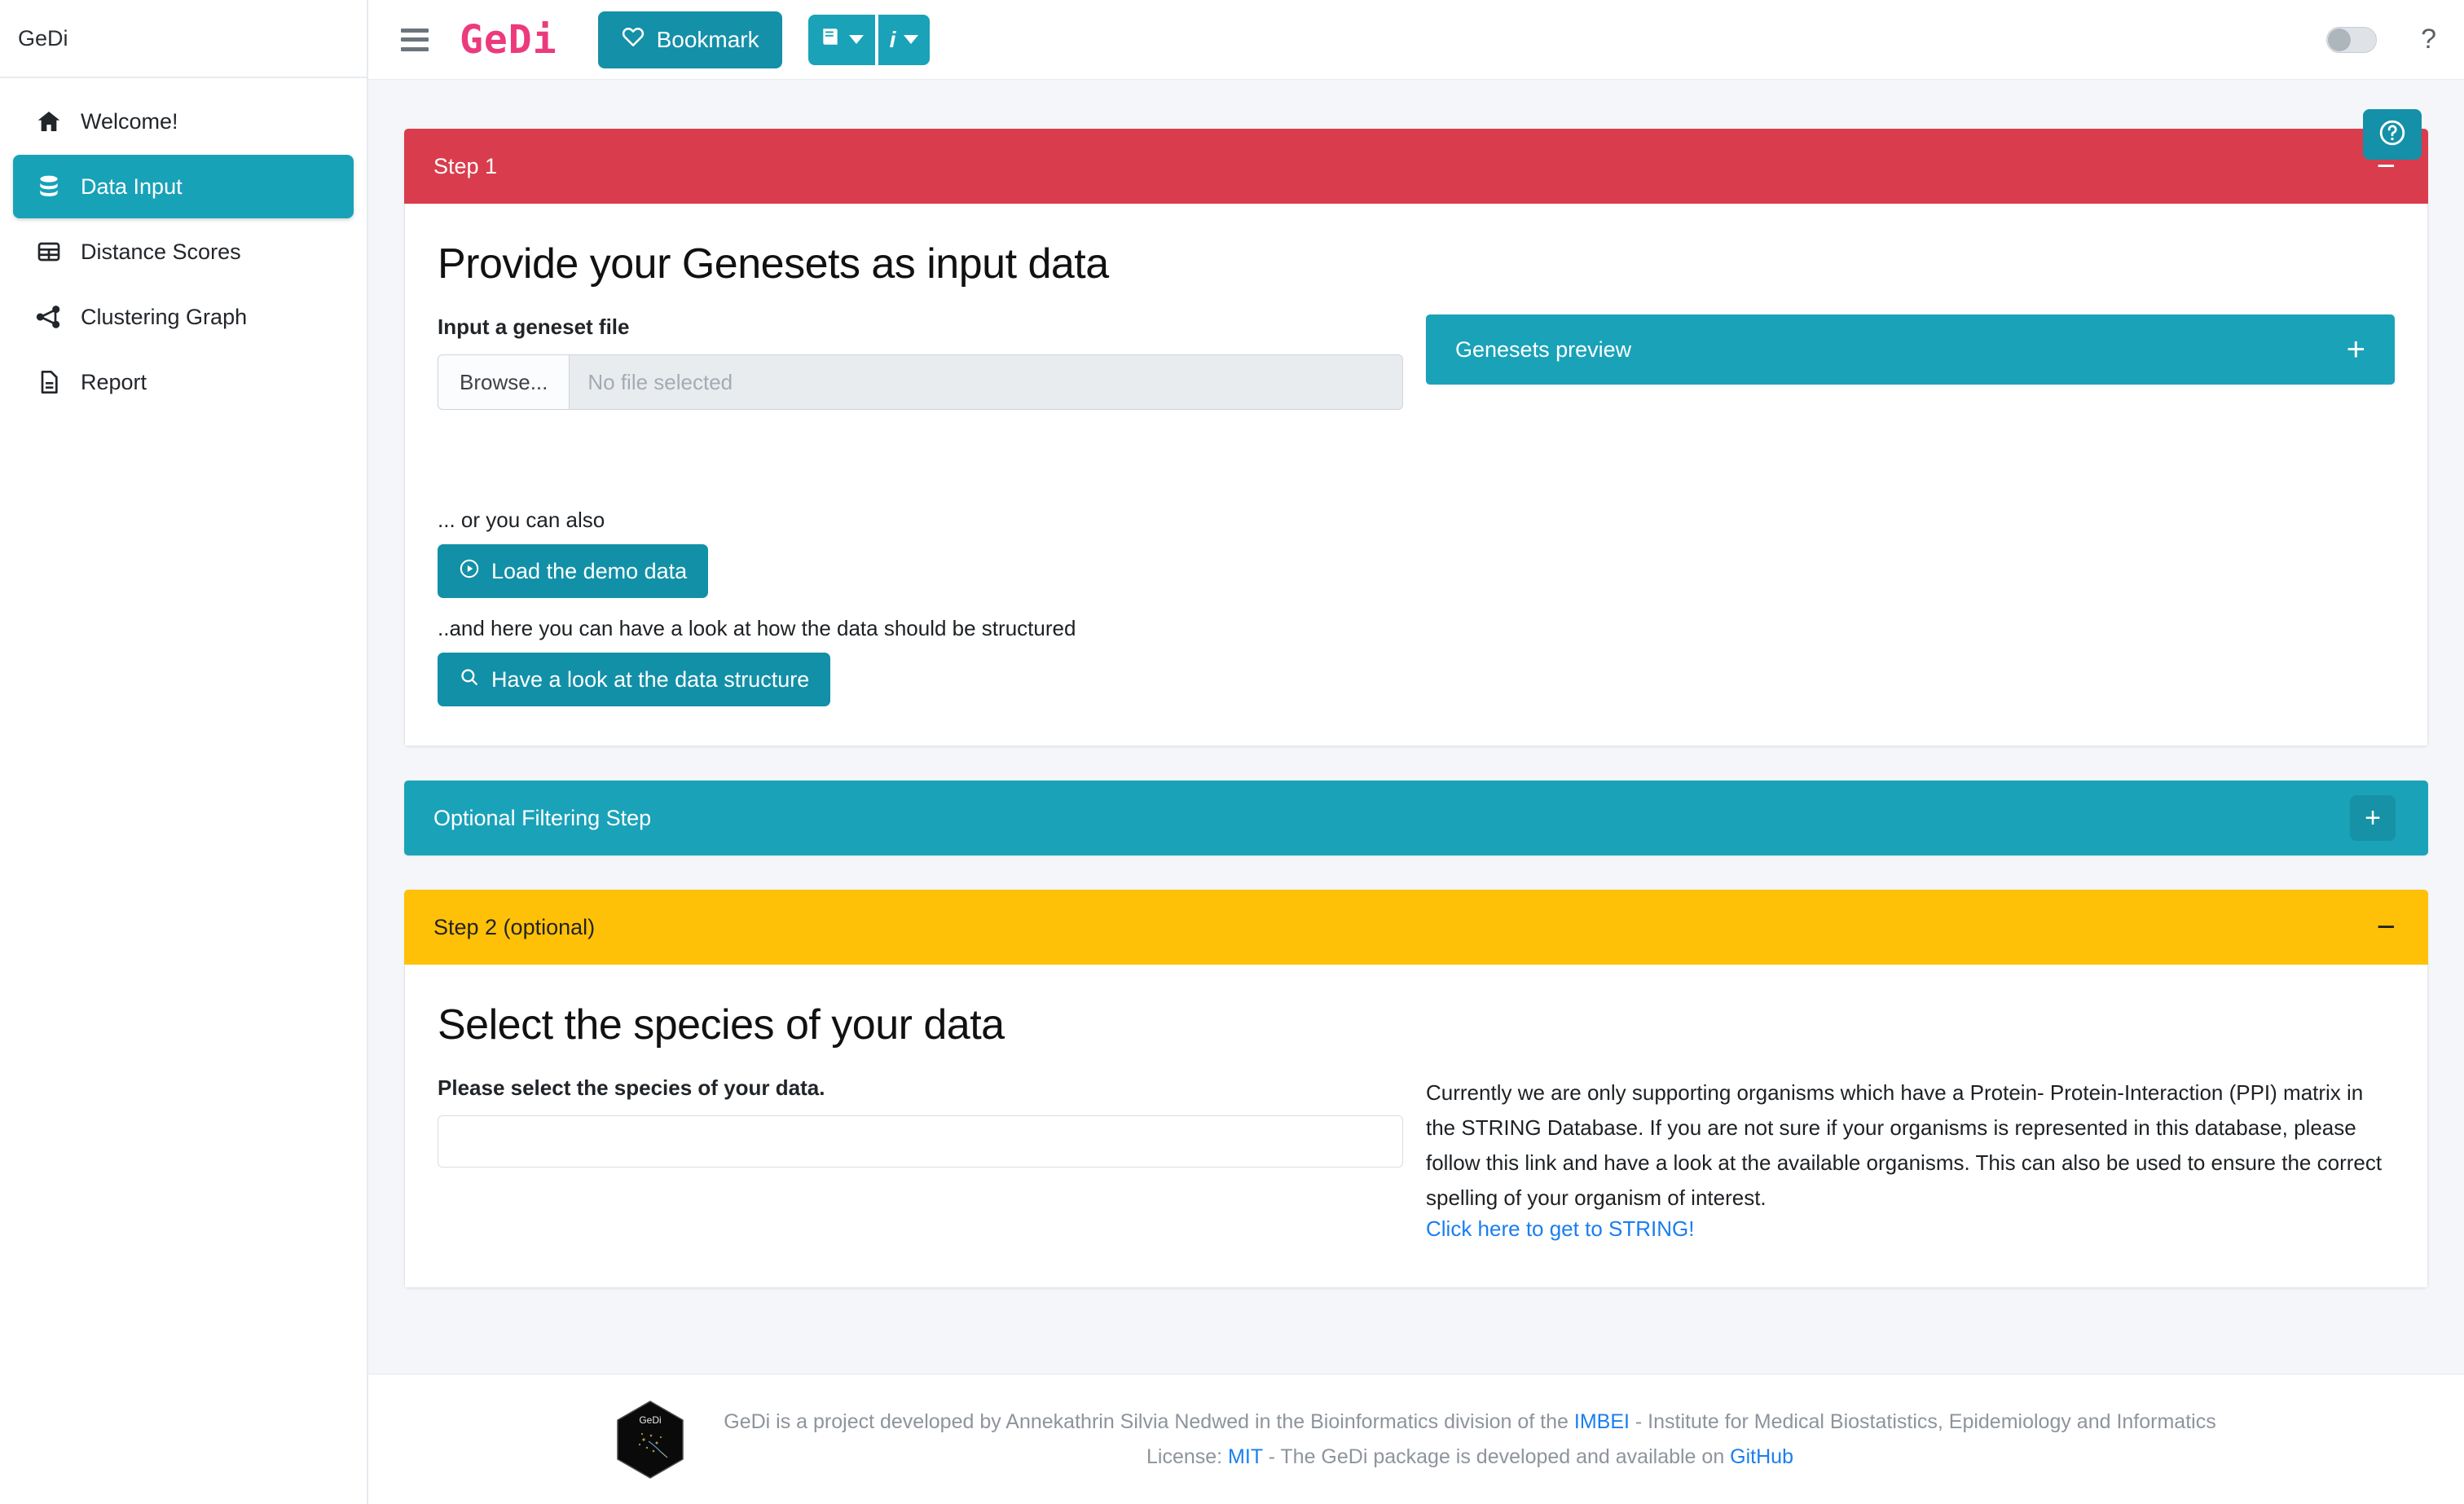  I want to click on book-icon, so click(830, 40).